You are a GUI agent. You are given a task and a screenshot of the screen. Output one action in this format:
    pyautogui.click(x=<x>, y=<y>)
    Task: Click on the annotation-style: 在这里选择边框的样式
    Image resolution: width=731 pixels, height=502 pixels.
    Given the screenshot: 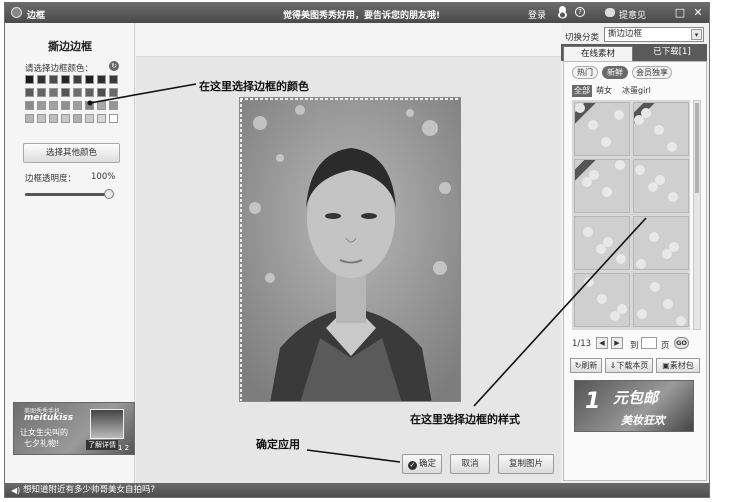 What is the action you would take?
    pyautogui.click(x=465, y=419)
    